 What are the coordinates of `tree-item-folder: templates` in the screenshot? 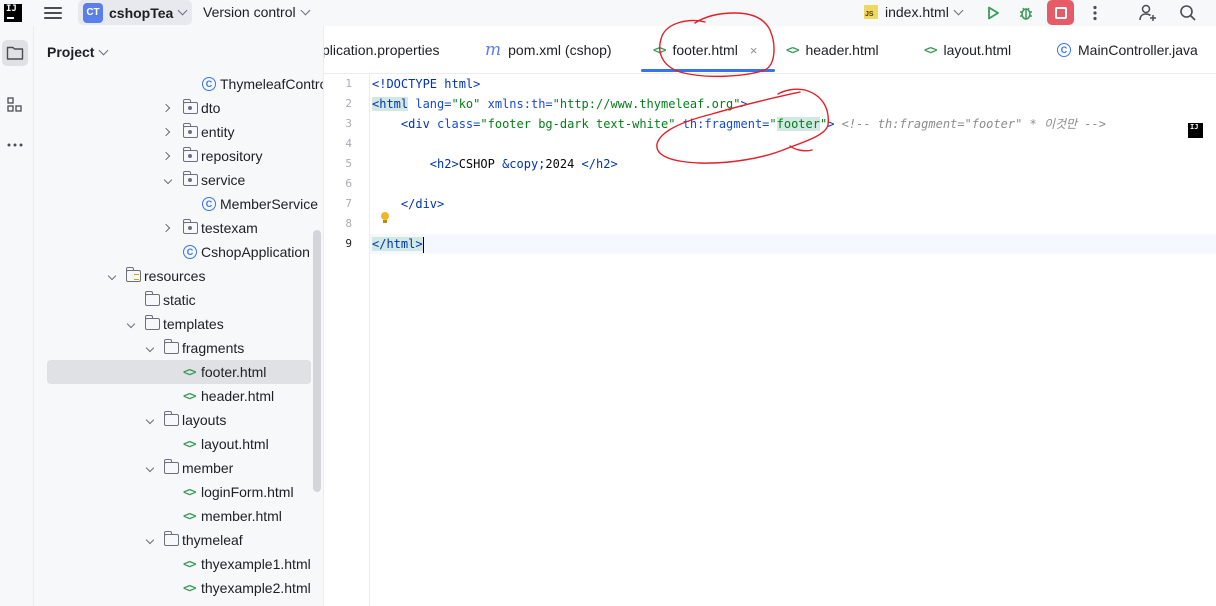 It's located at (179, 324).